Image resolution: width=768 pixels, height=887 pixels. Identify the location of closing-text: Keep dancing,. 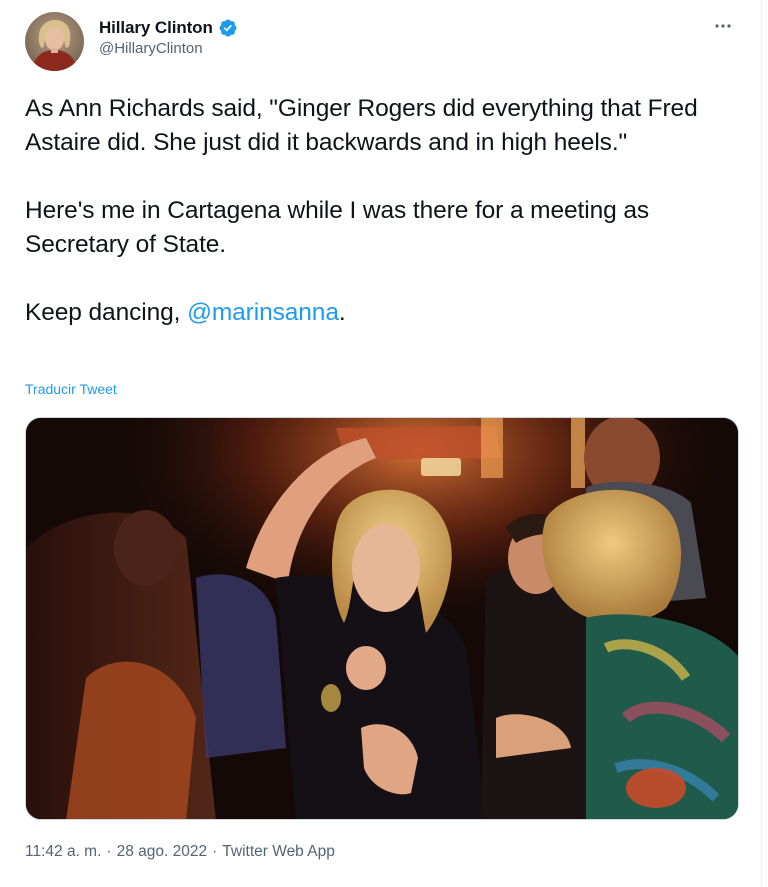
(106, 312).